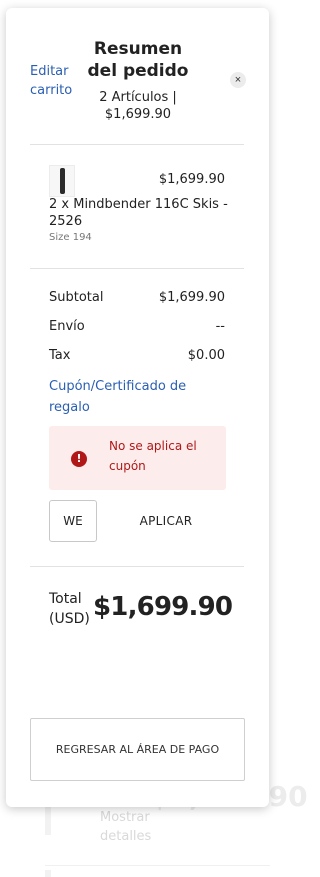  Describe the element at coordinates (138, 106) in the screenshot. I see `item-count-summary: 2 Artículos | $1,699.90` at that location.